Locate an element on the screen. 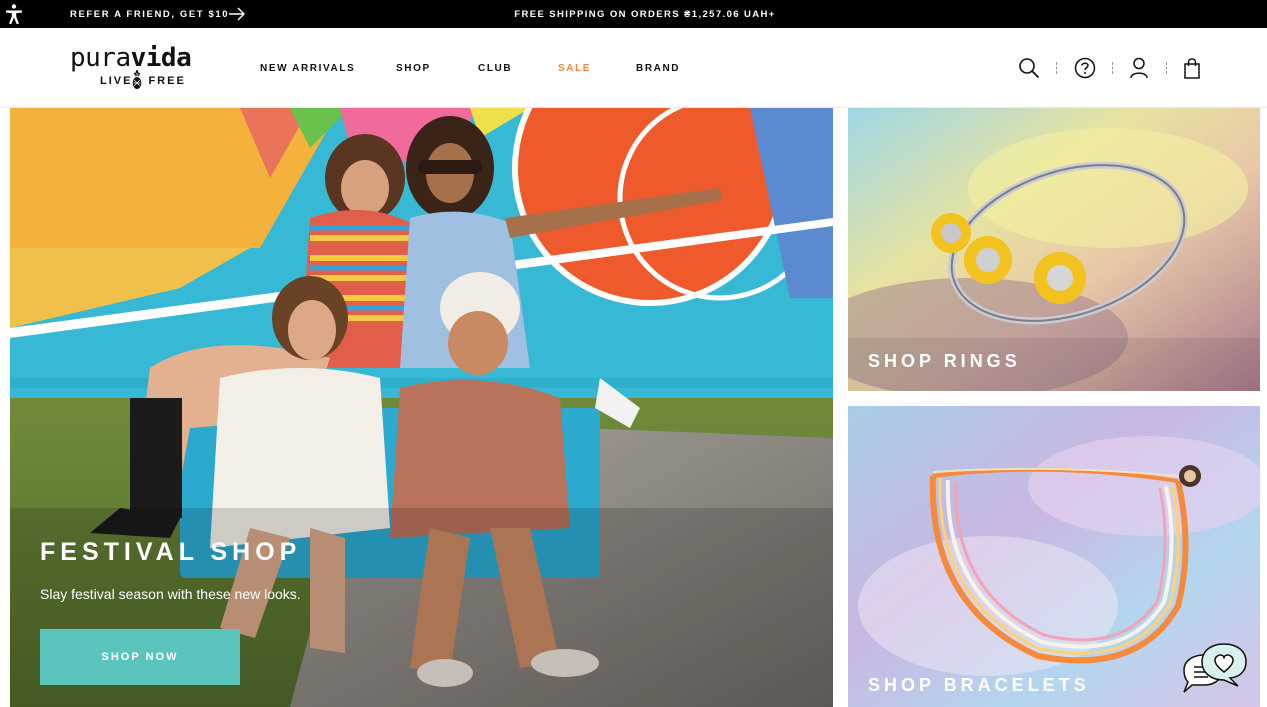 The width and height of the screenshot is (1267, 707). shop-rings-label: SHOP RINGS is located at coordinates (944, 361).